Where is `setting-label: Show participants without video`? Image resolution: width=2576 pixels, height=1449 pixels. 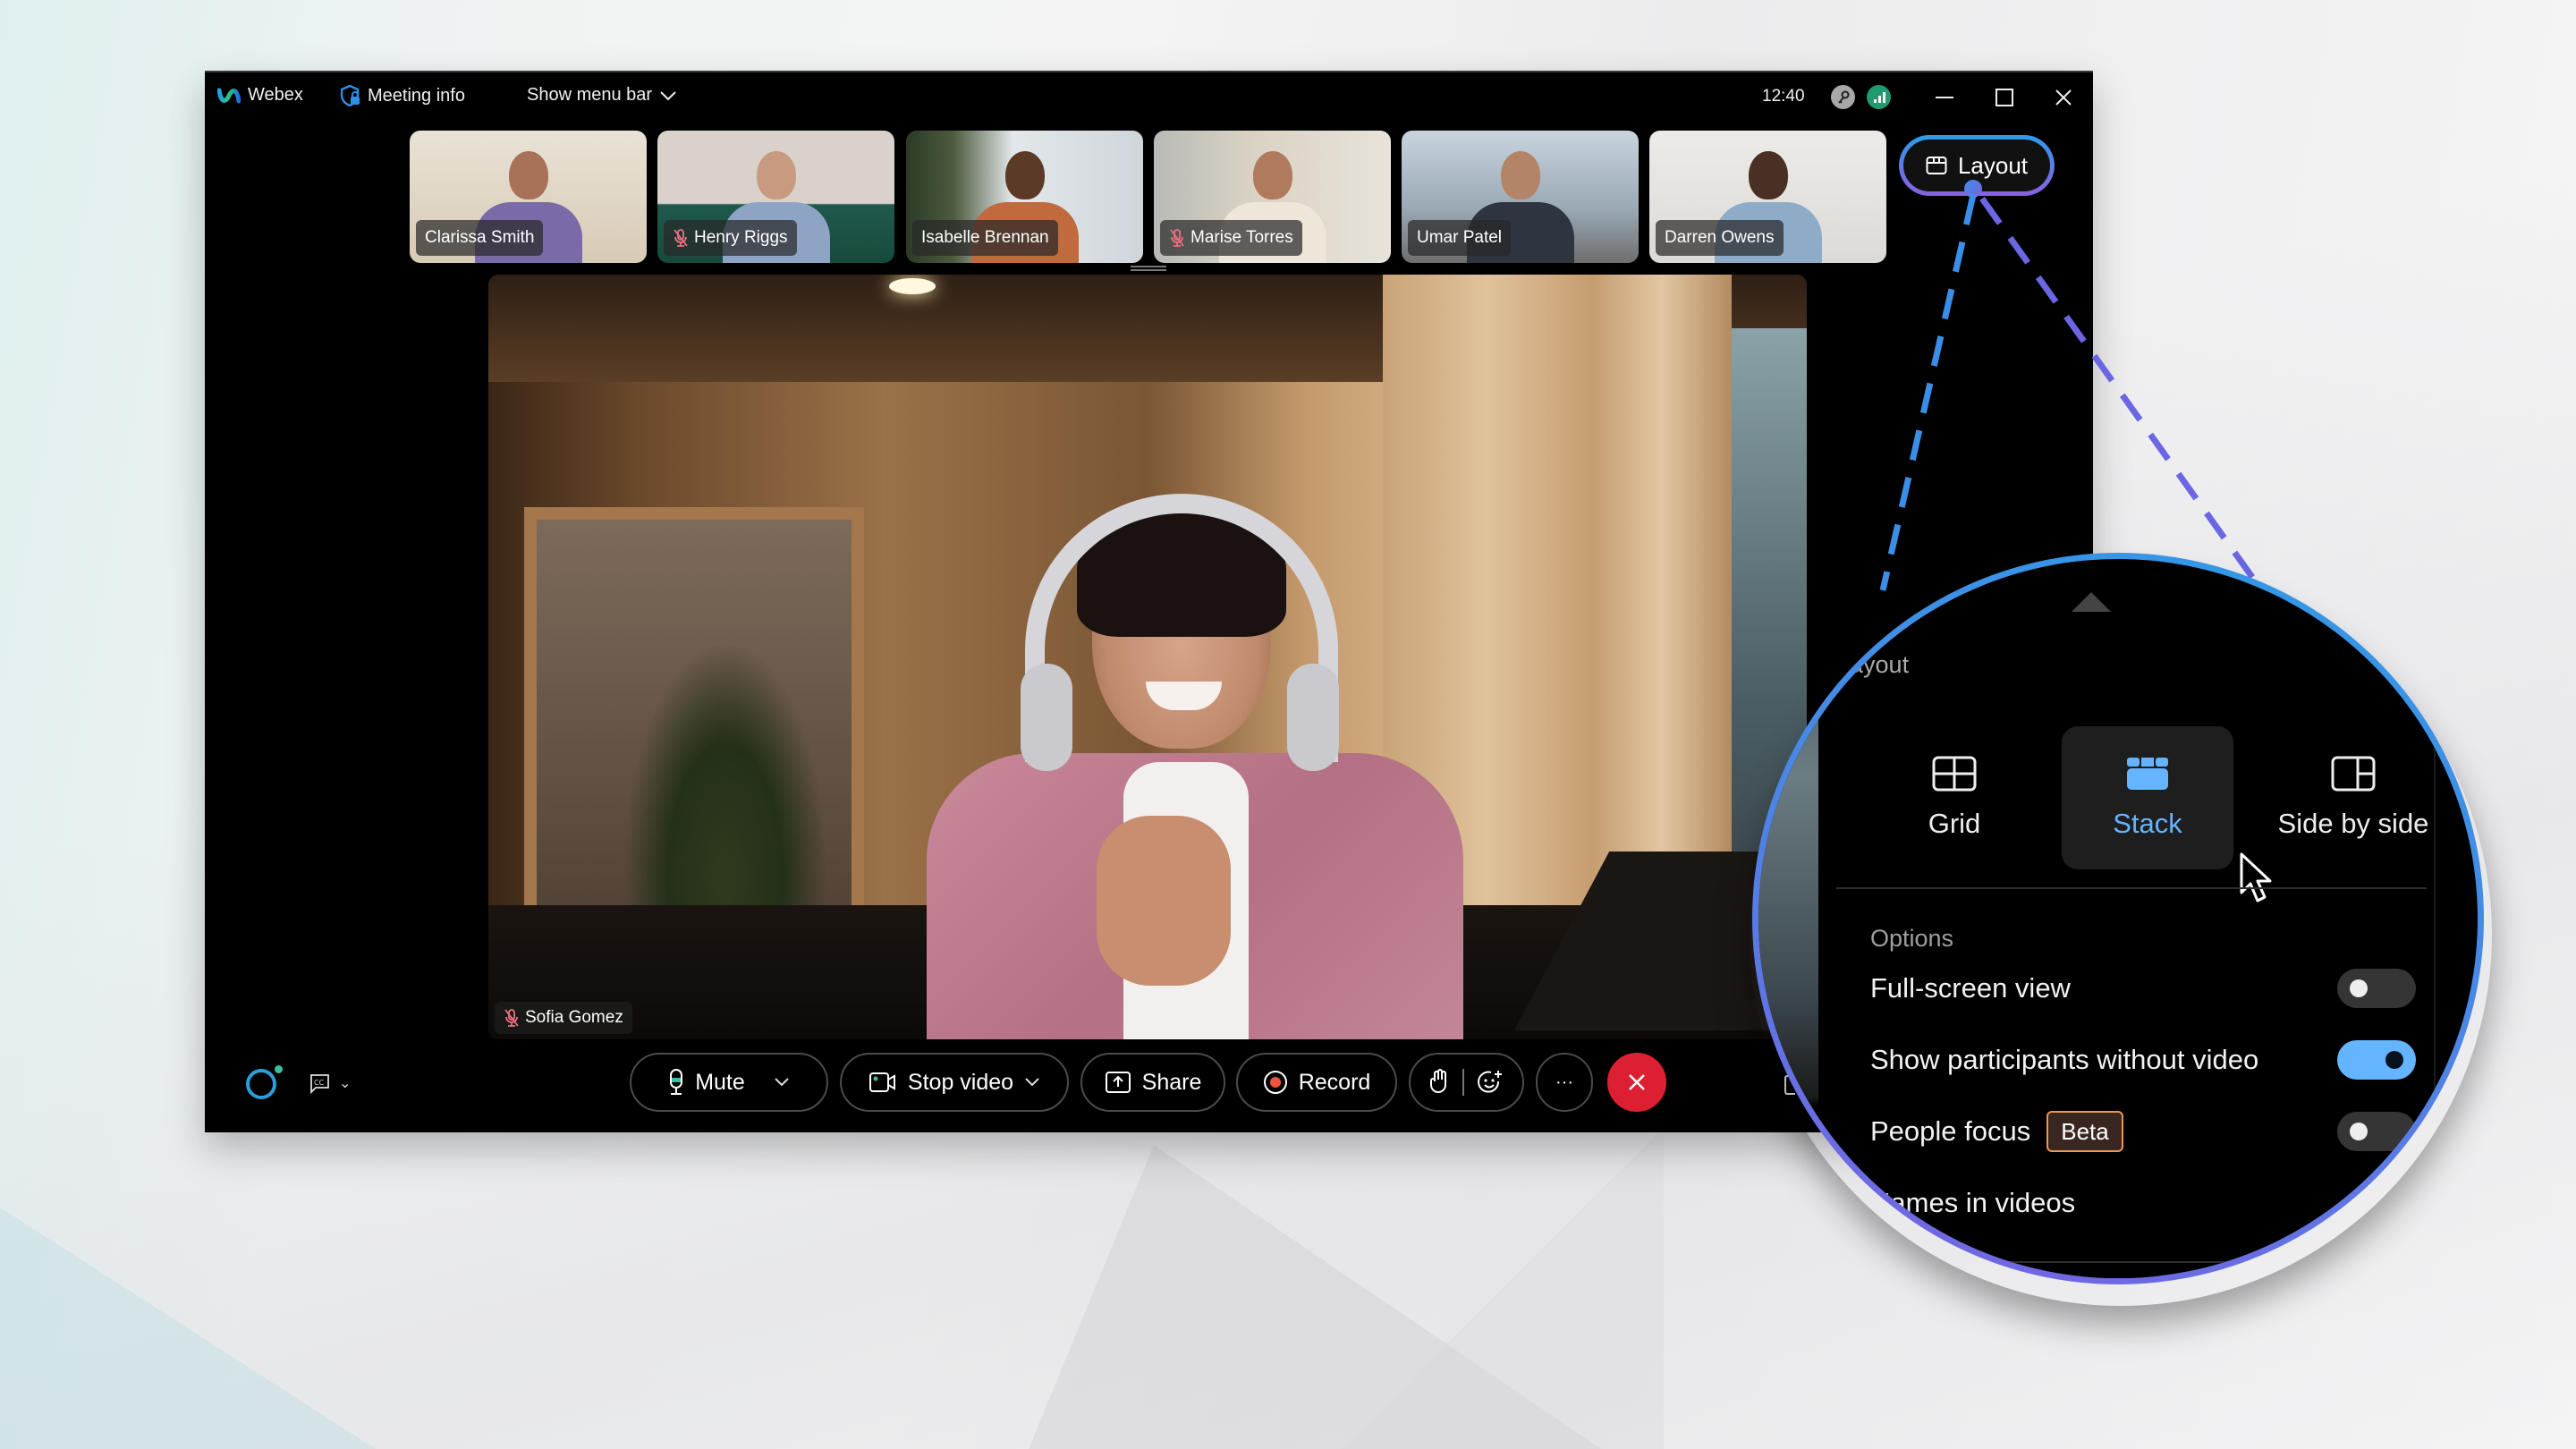 setting-label: Show participants without video is located at coordinates (2064, 1059).